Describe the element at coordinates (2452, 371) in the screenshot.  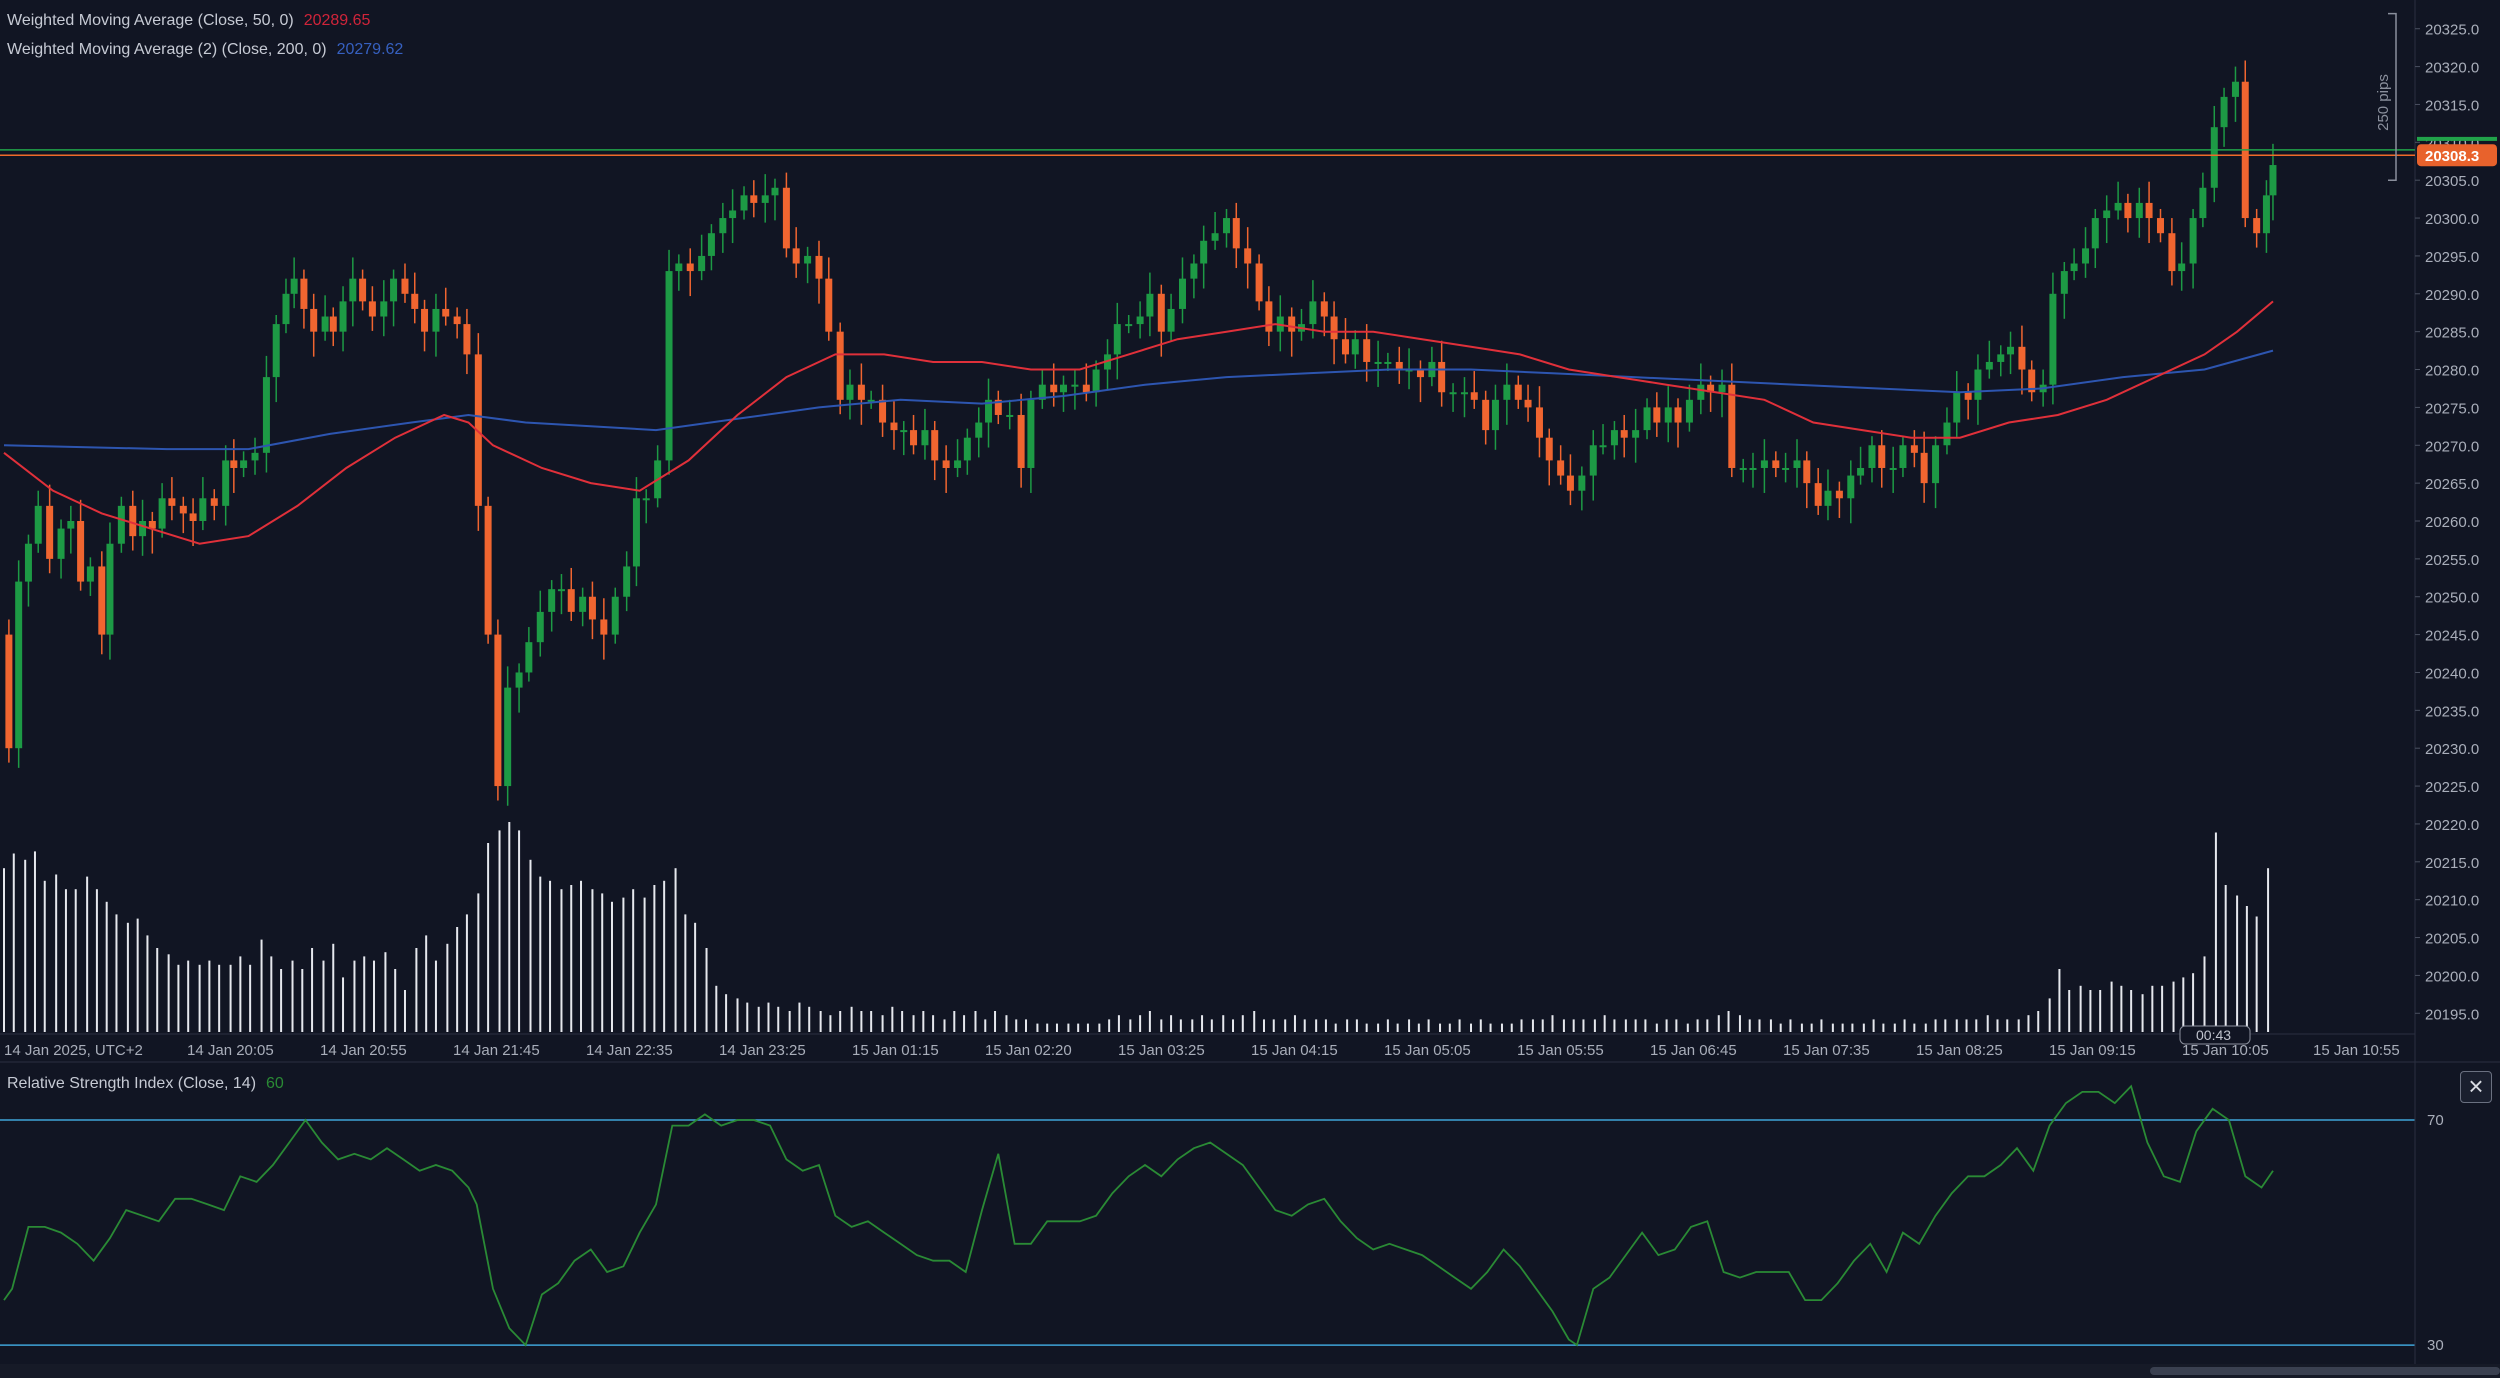
I see `price-tick-label: 20280.0` at that location.